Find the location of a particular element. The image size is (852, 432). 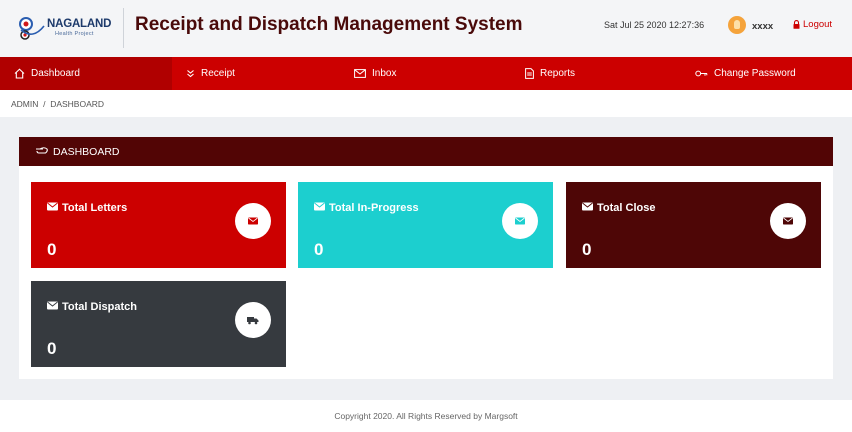

logout-label: Logout is located at coordinates (818, 24).